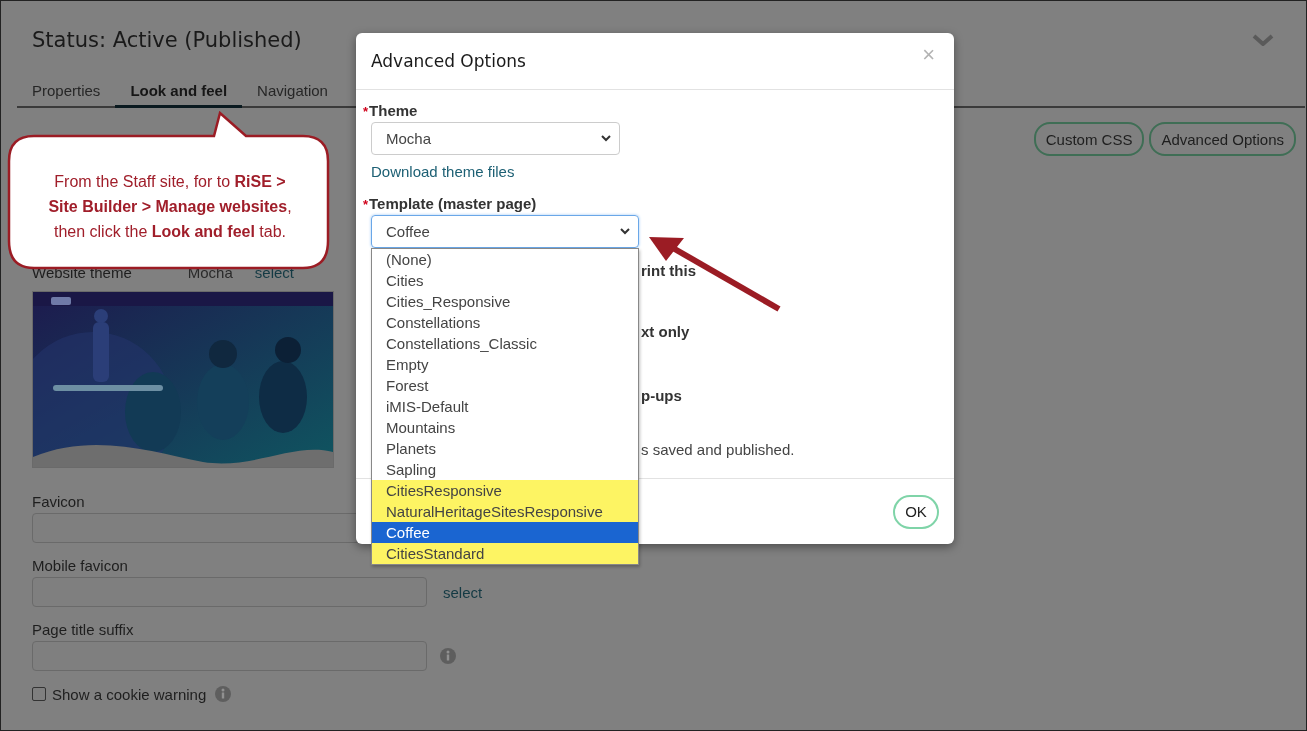 Image resolution: width=1307 pixels, height=731 pixels. Describe the element at coordinates (1089, 139) in the screenshot. I see `outline-button: Custom CSS` at that location.